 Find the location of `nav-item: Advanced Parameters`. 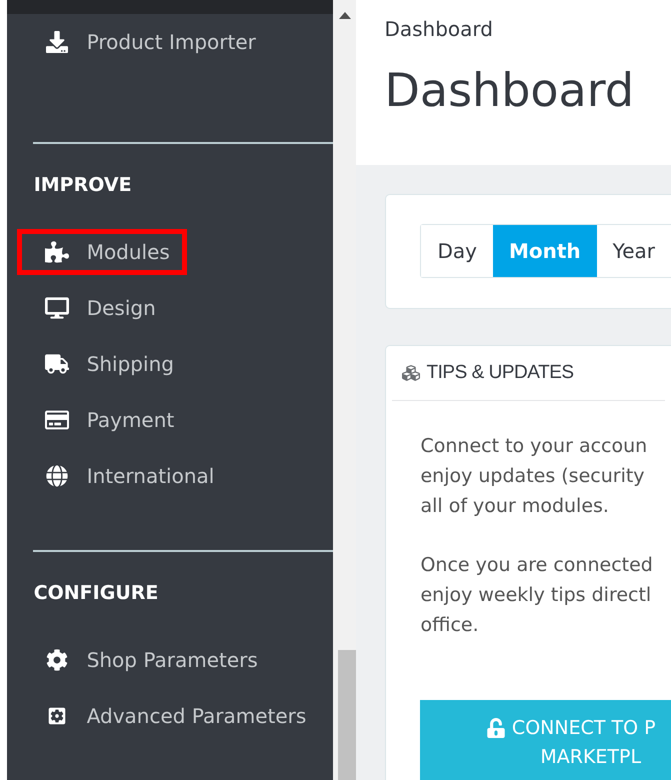

nav-item: Advanced Parameters is located at coordinates (170, 716).